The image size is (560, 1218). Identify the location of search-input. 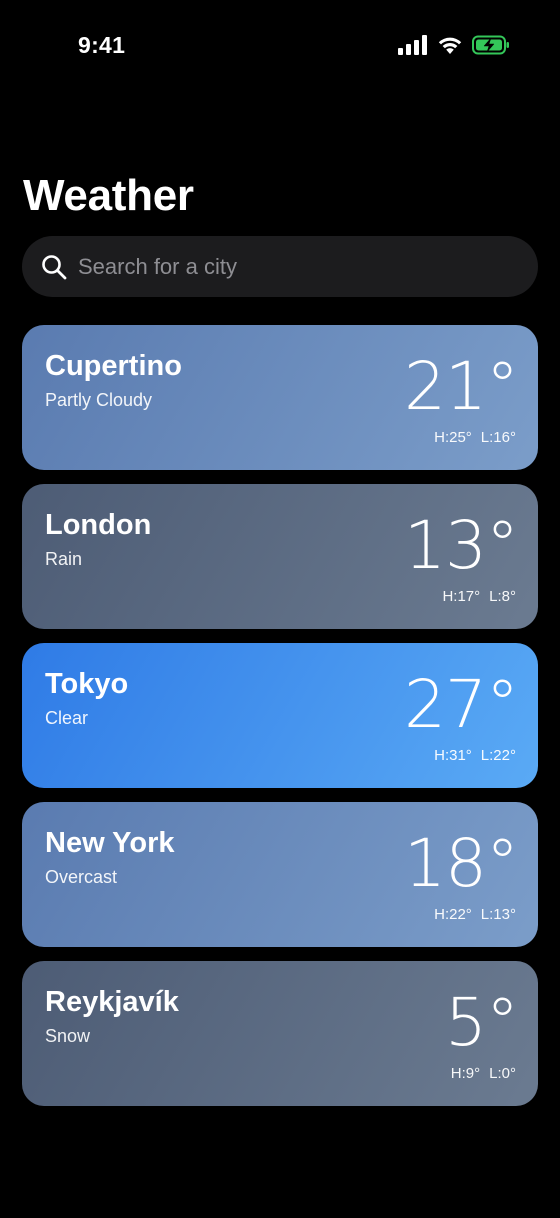
(308, 266).